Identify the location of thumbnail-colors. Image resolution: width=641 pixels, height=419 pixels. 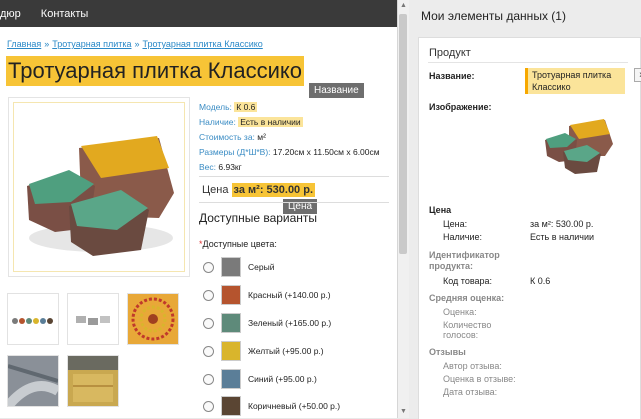
(33, 319).